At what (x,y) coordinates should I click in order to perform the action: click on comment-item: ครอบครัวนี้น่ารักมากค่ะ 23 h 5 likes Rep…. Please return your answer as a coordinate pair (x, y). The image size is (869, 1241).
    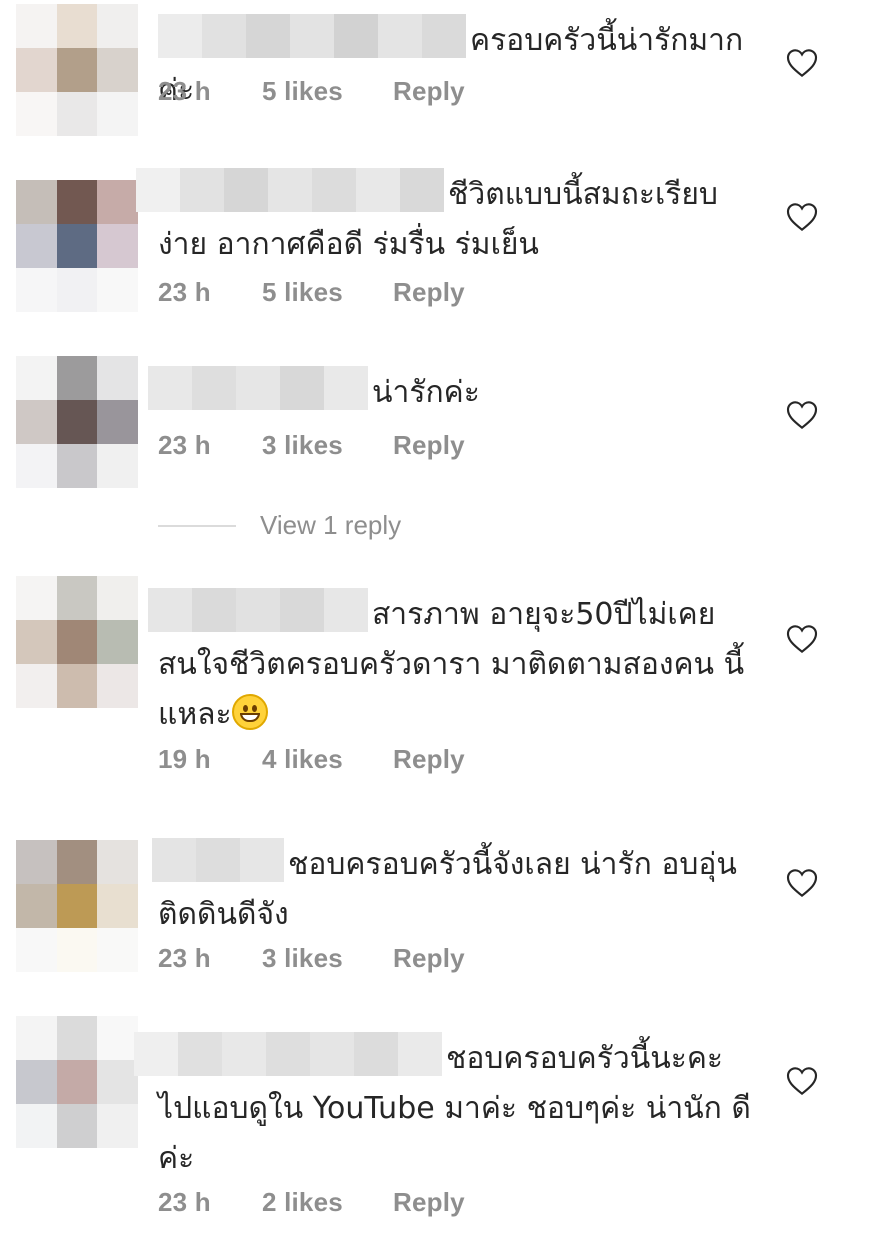
    Looking at the image, I should click on (434, 70).